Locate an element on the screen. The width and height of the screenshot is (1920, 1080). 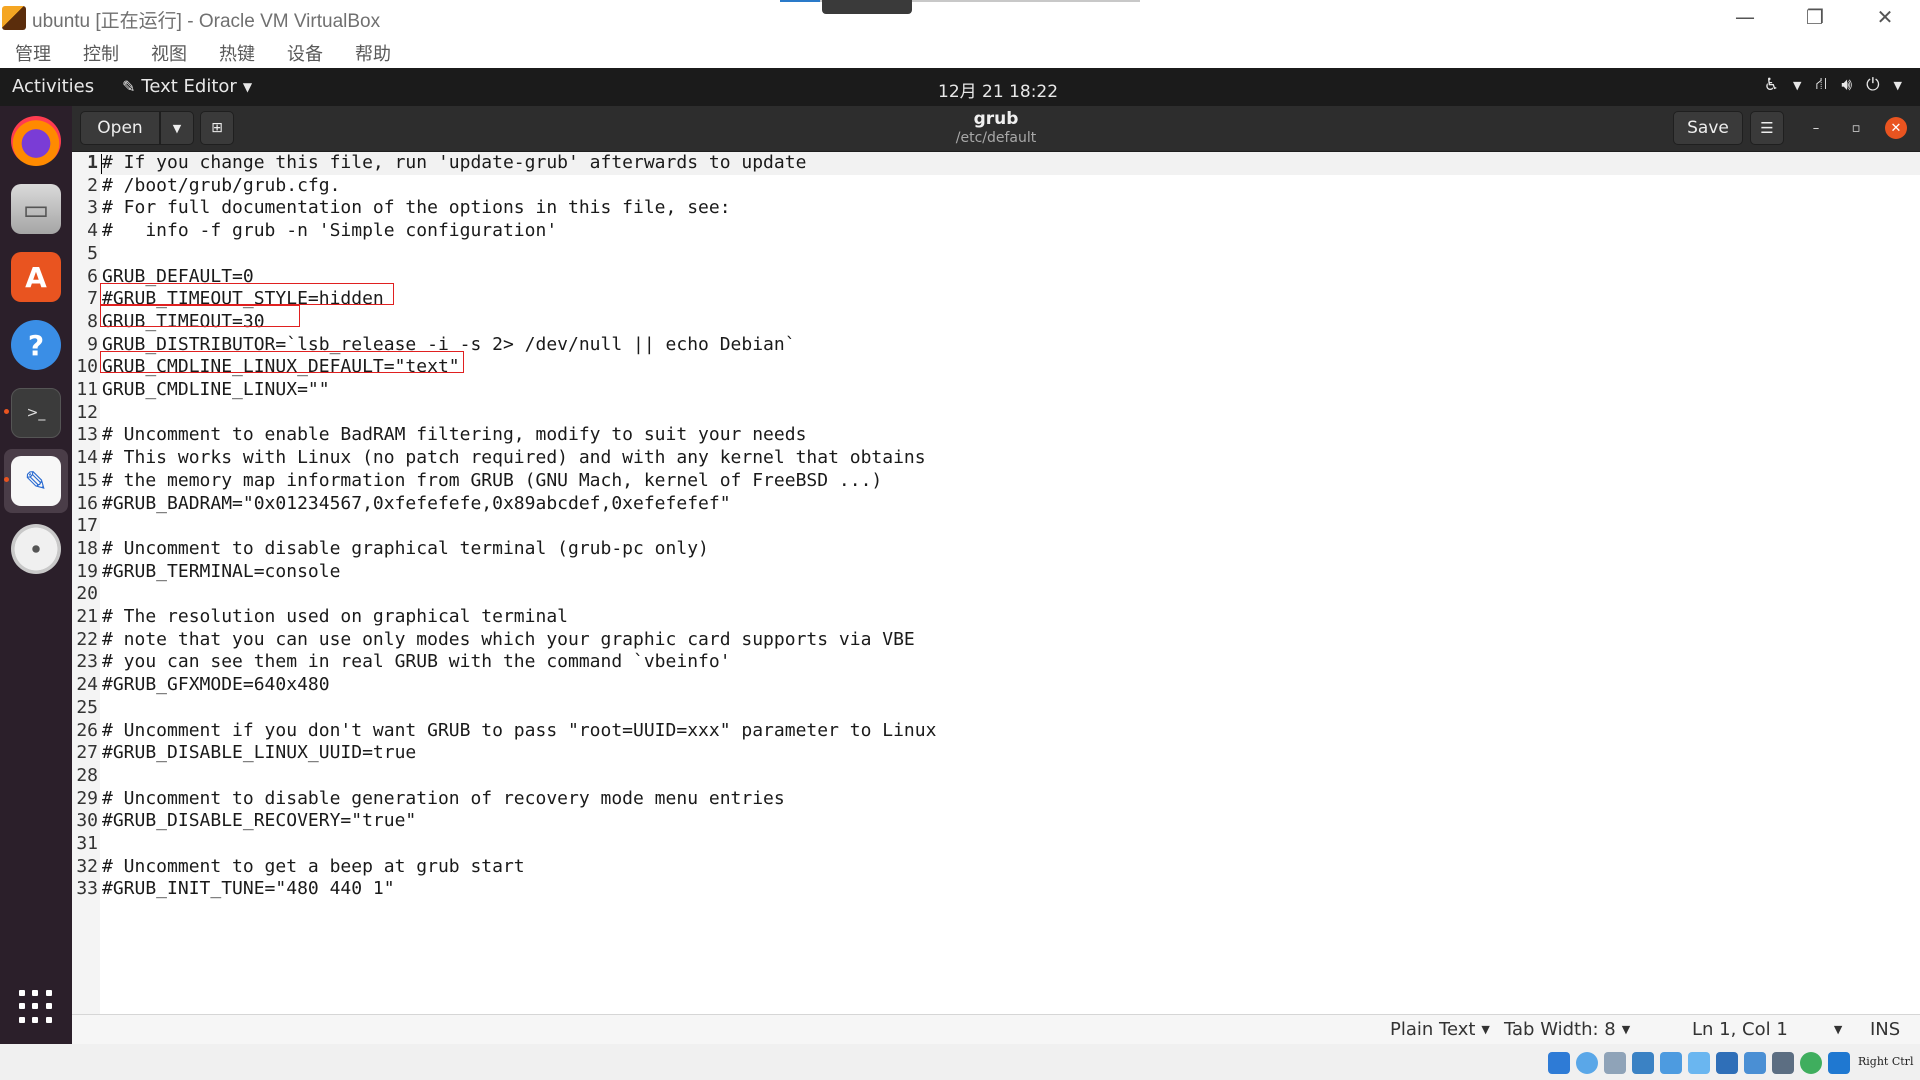
code-line: #GRUB_DISABLE_LINUX_UUID=true is located at coordinates (259, 753).